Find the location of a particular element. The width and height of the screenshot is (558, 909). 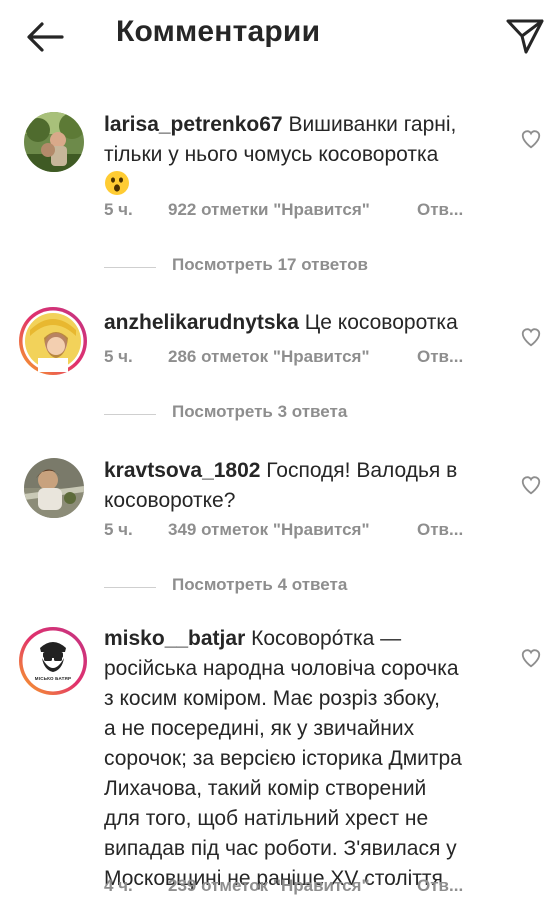

view-replies: Посмотреть 4 ответа is located at coordinates (254, 588).